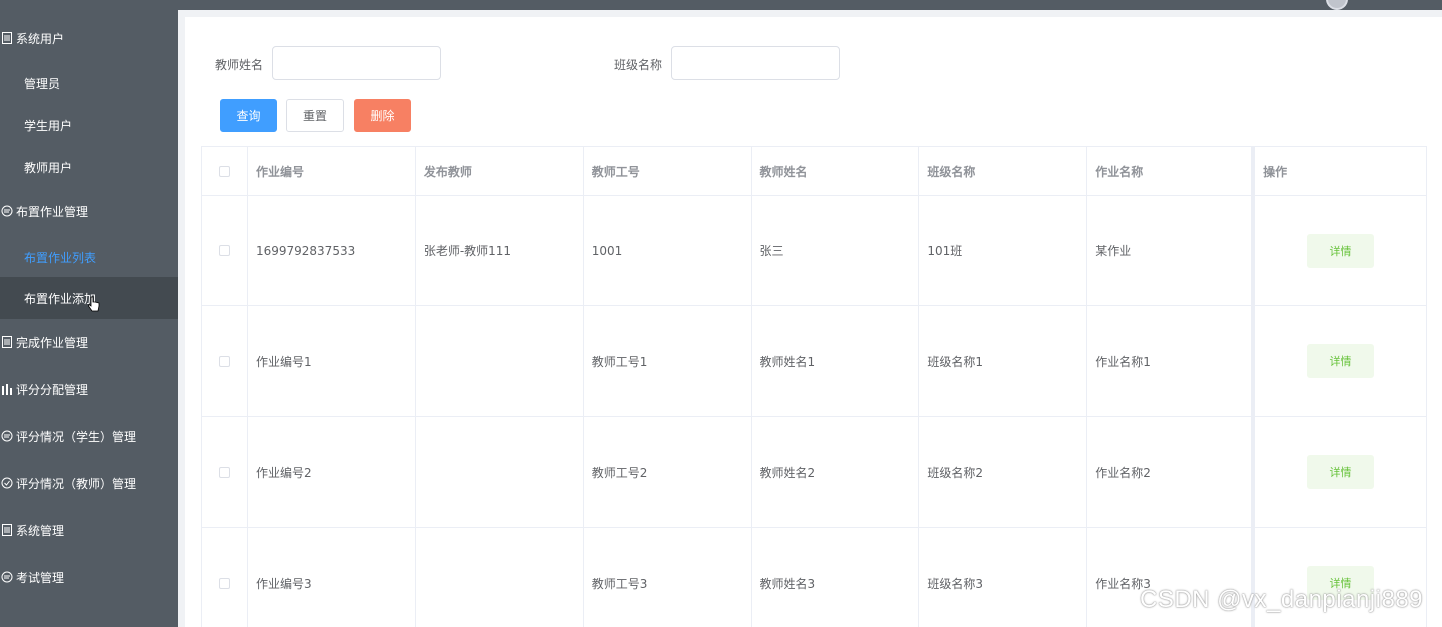 This screenshot has height=627, width=1442. What do you see at coordinates (52, 211) in the screenshot?
I see `menu-label: 布置作业管理` at bounding box center [52, 211].